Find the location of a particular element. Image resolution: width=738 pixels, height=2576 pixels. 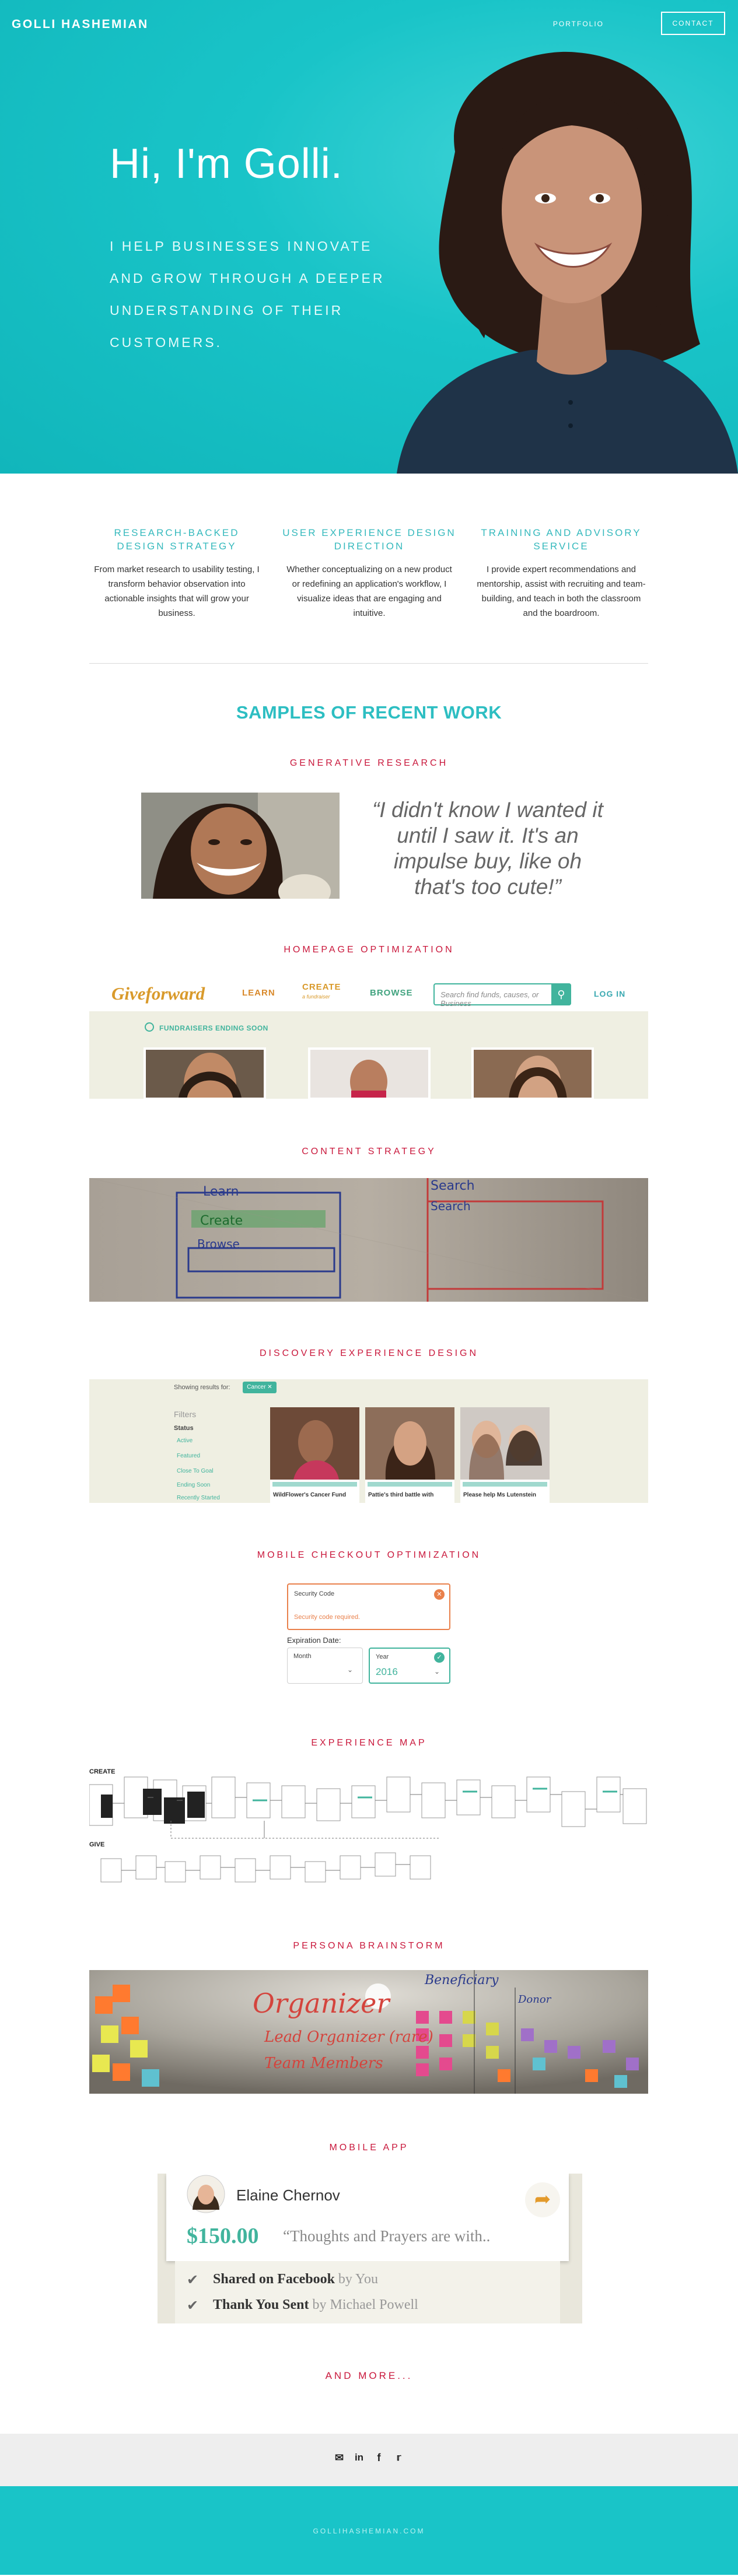

section-label-generative: GENERATIVE RESEARCH is located at coordinates (369, 763).